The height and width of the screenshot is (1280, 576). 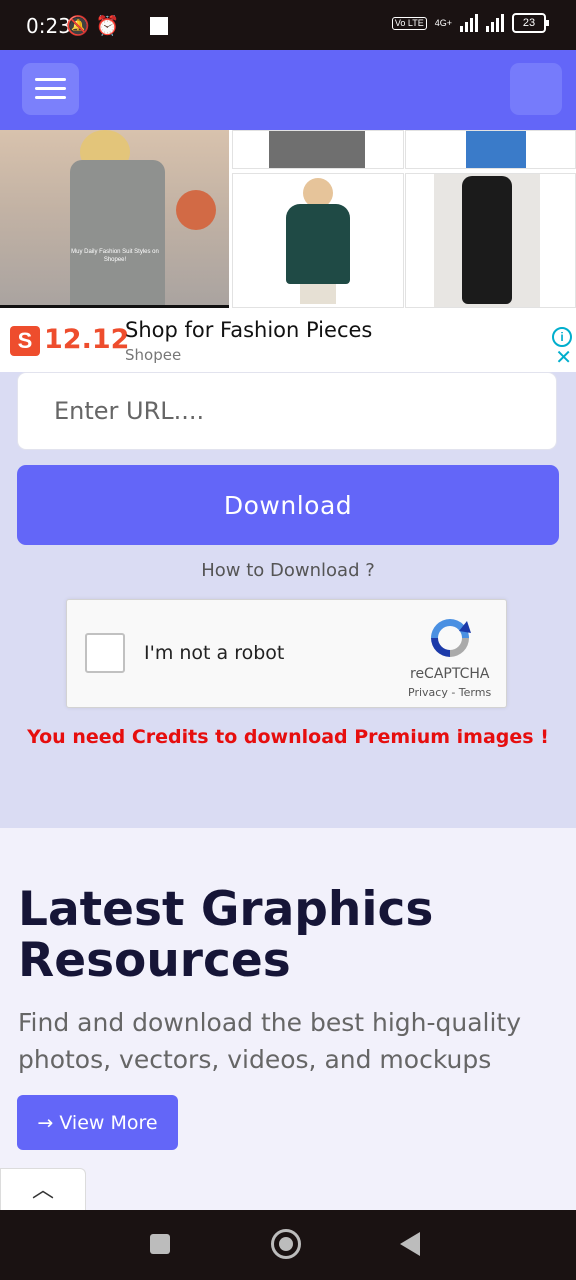 I want to click on system-nav-bar, so click(x=288, y=1245).